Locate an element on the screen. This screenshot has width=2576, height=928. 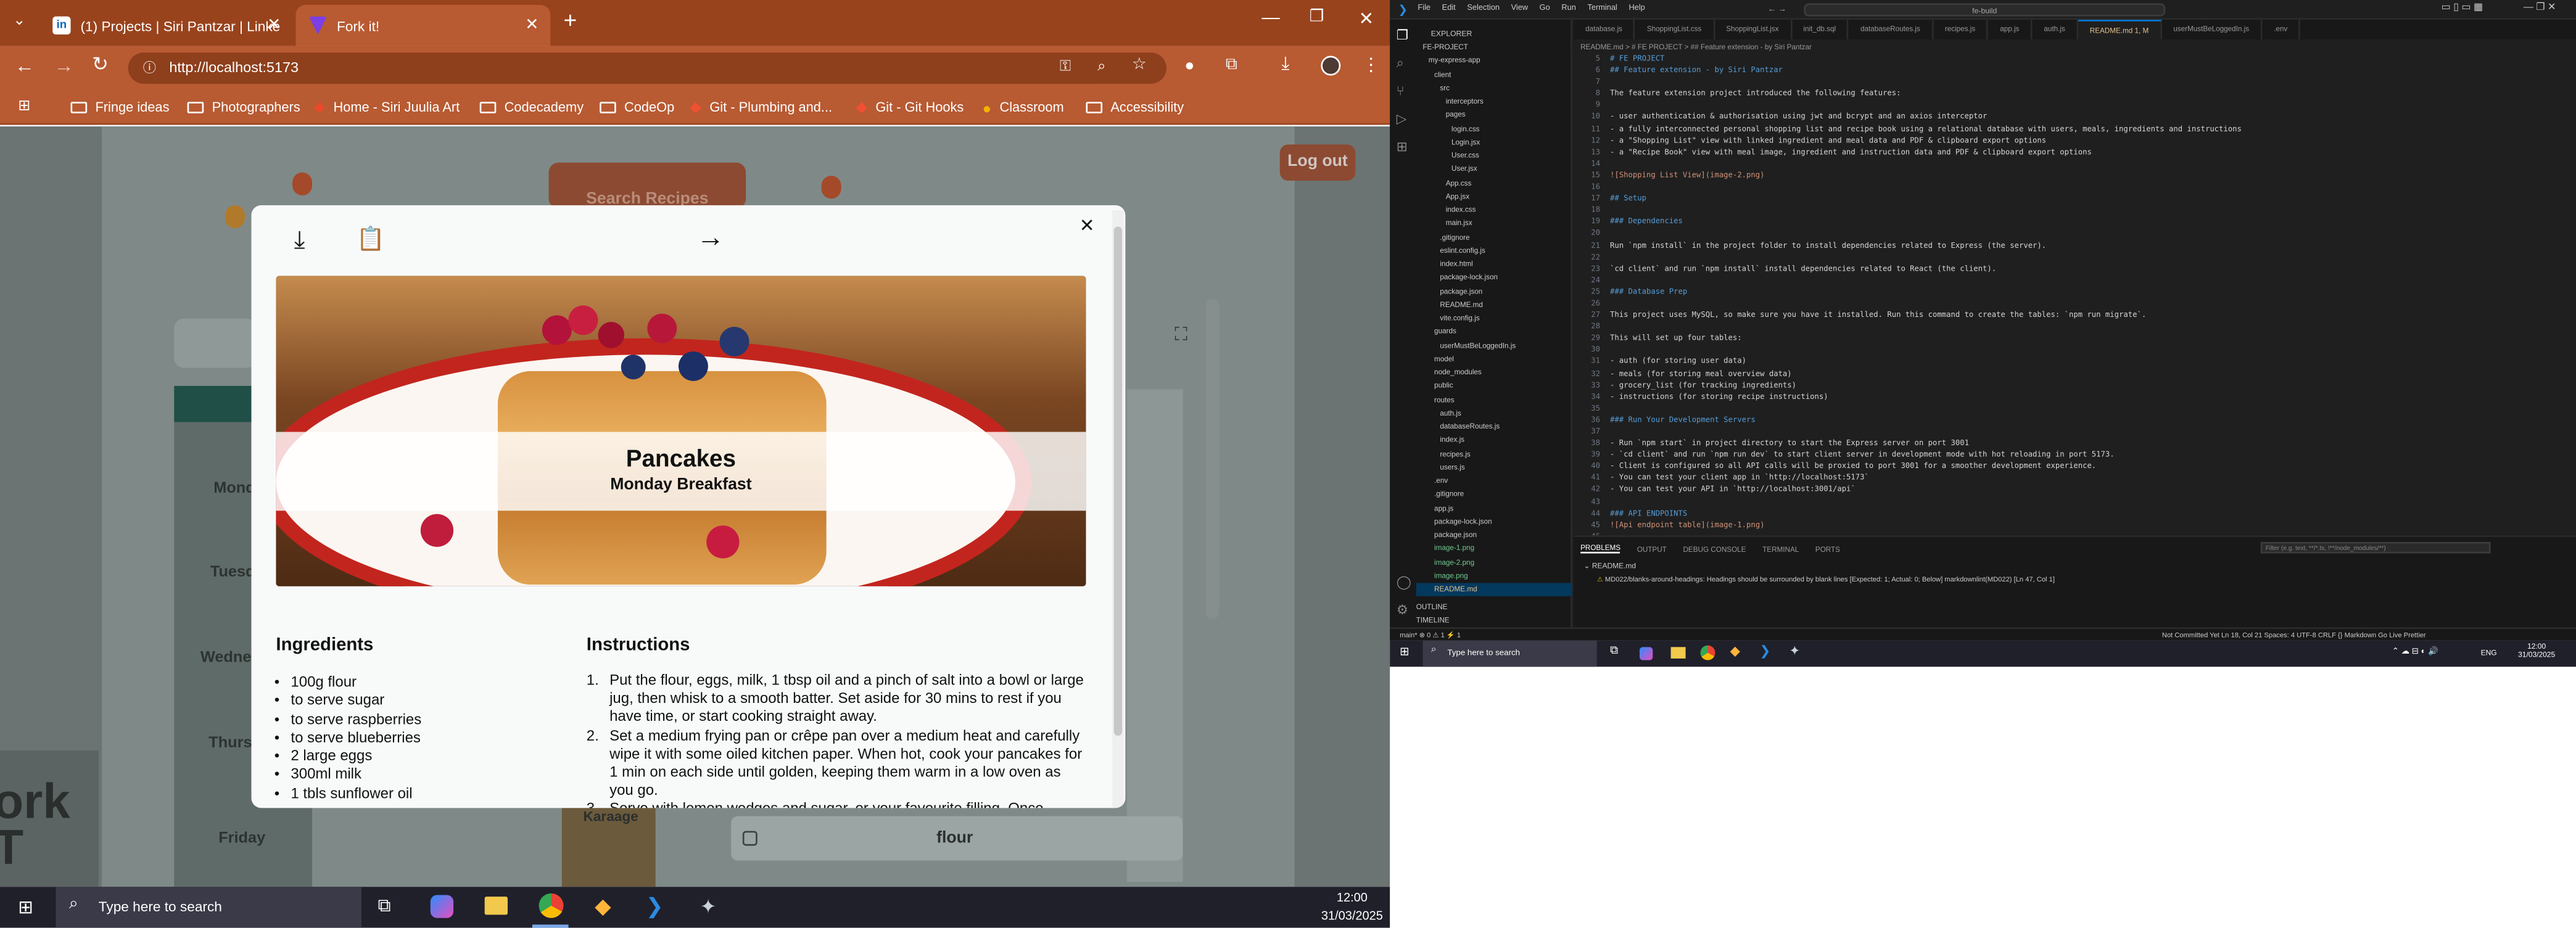
editor-tab: userMustBeLoggedIn.js is located at coordinates (2212, 29).